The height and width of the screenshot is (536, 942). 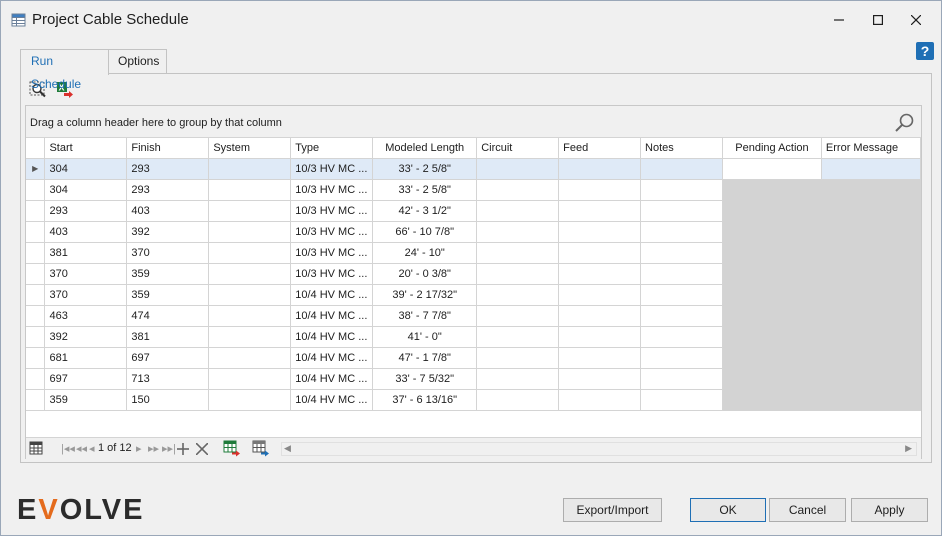 I want to click on table-row: 681 697 10/4 HV MC ... 47' - 1 7/8", so click(x=474, y=358).